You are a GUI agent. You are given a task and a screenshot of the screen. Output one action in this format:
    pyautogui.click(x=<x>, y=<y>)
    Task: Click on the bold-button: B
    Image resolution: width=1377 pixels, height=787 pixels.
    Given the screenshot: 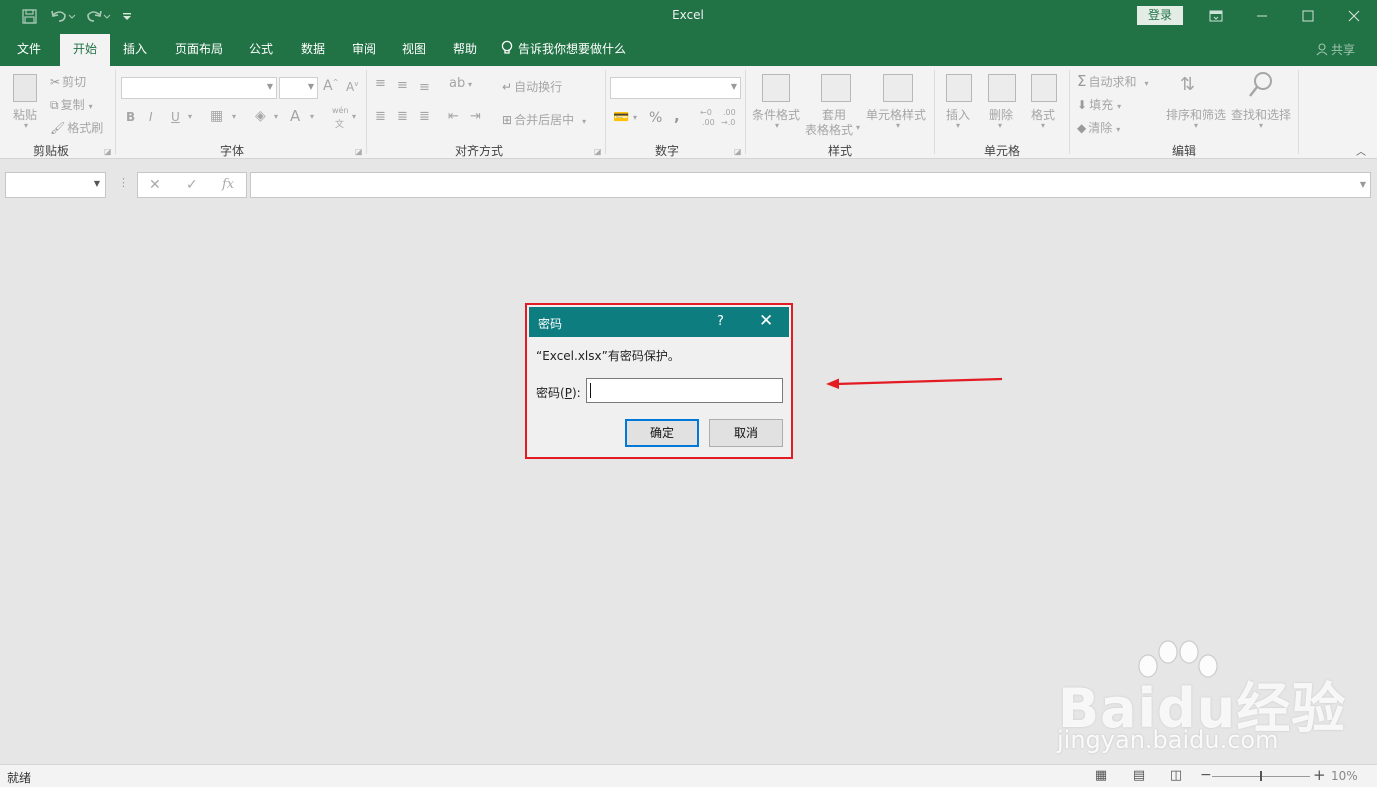 What is the action you would take?
    pyautogui.click(x=130, y=117)
    